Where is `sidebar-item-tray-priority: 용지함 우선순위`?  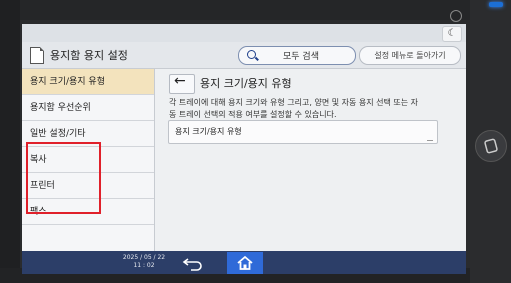 sidebar-item-tray-priority: 용지함 우선순위 is located at coordinates (88, 108).